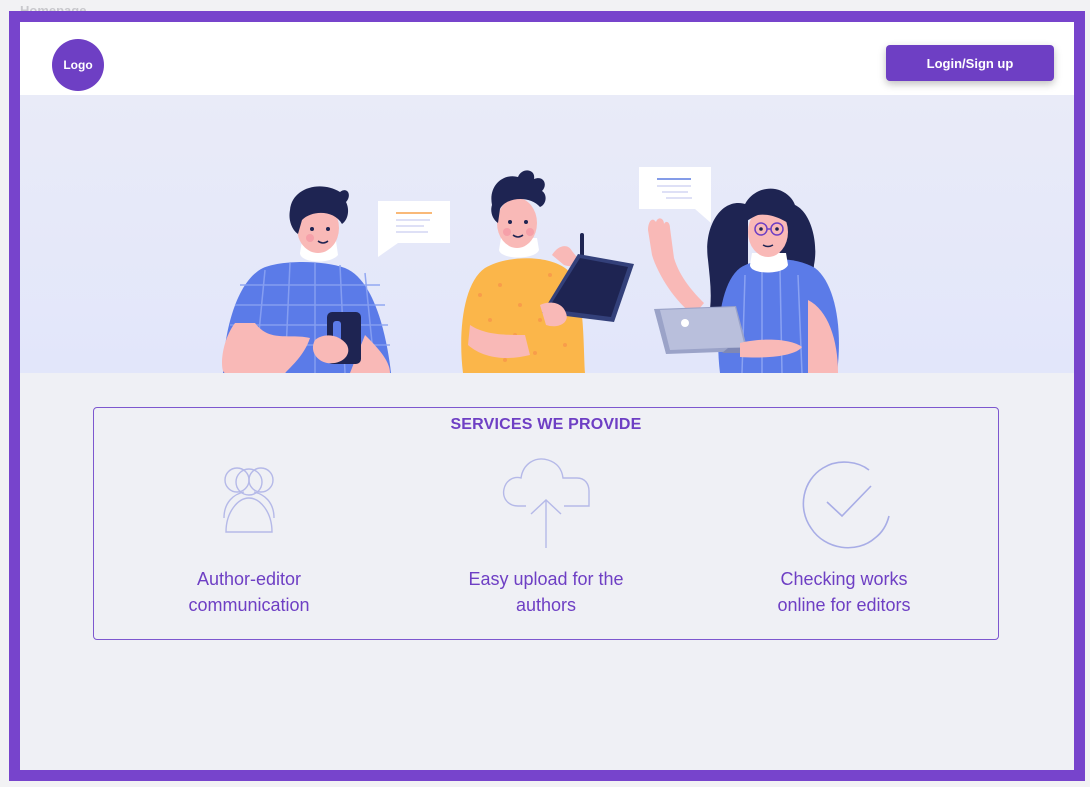  Describe the element at coordinates (846, 505) in the screenshot. I see `checkmark-circle-icon` at that location.